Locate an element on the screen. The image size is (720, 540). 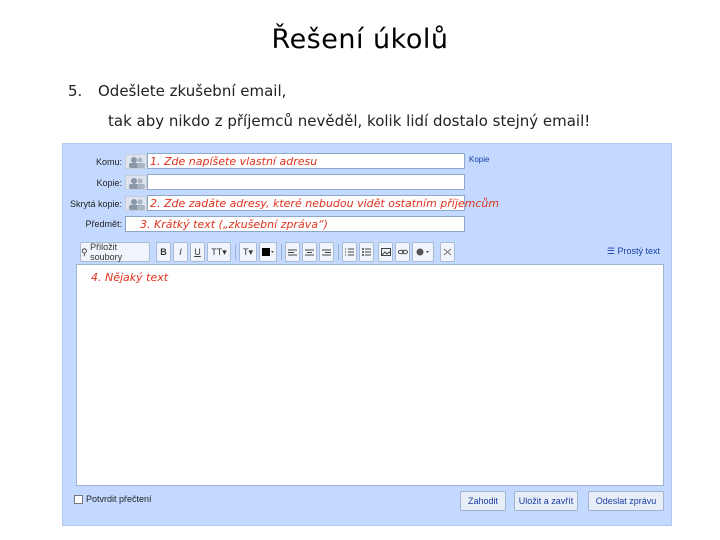
align-left-icon is located at coordinates (292, 252).